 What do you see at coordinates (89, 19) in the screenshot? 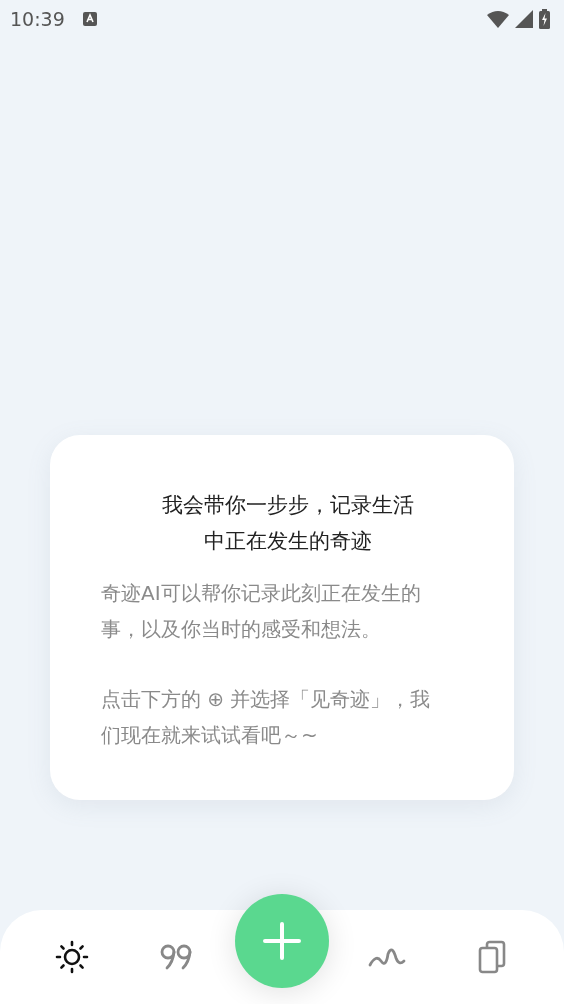
I see `keyboard-icon` at bounding box center [89, 19].